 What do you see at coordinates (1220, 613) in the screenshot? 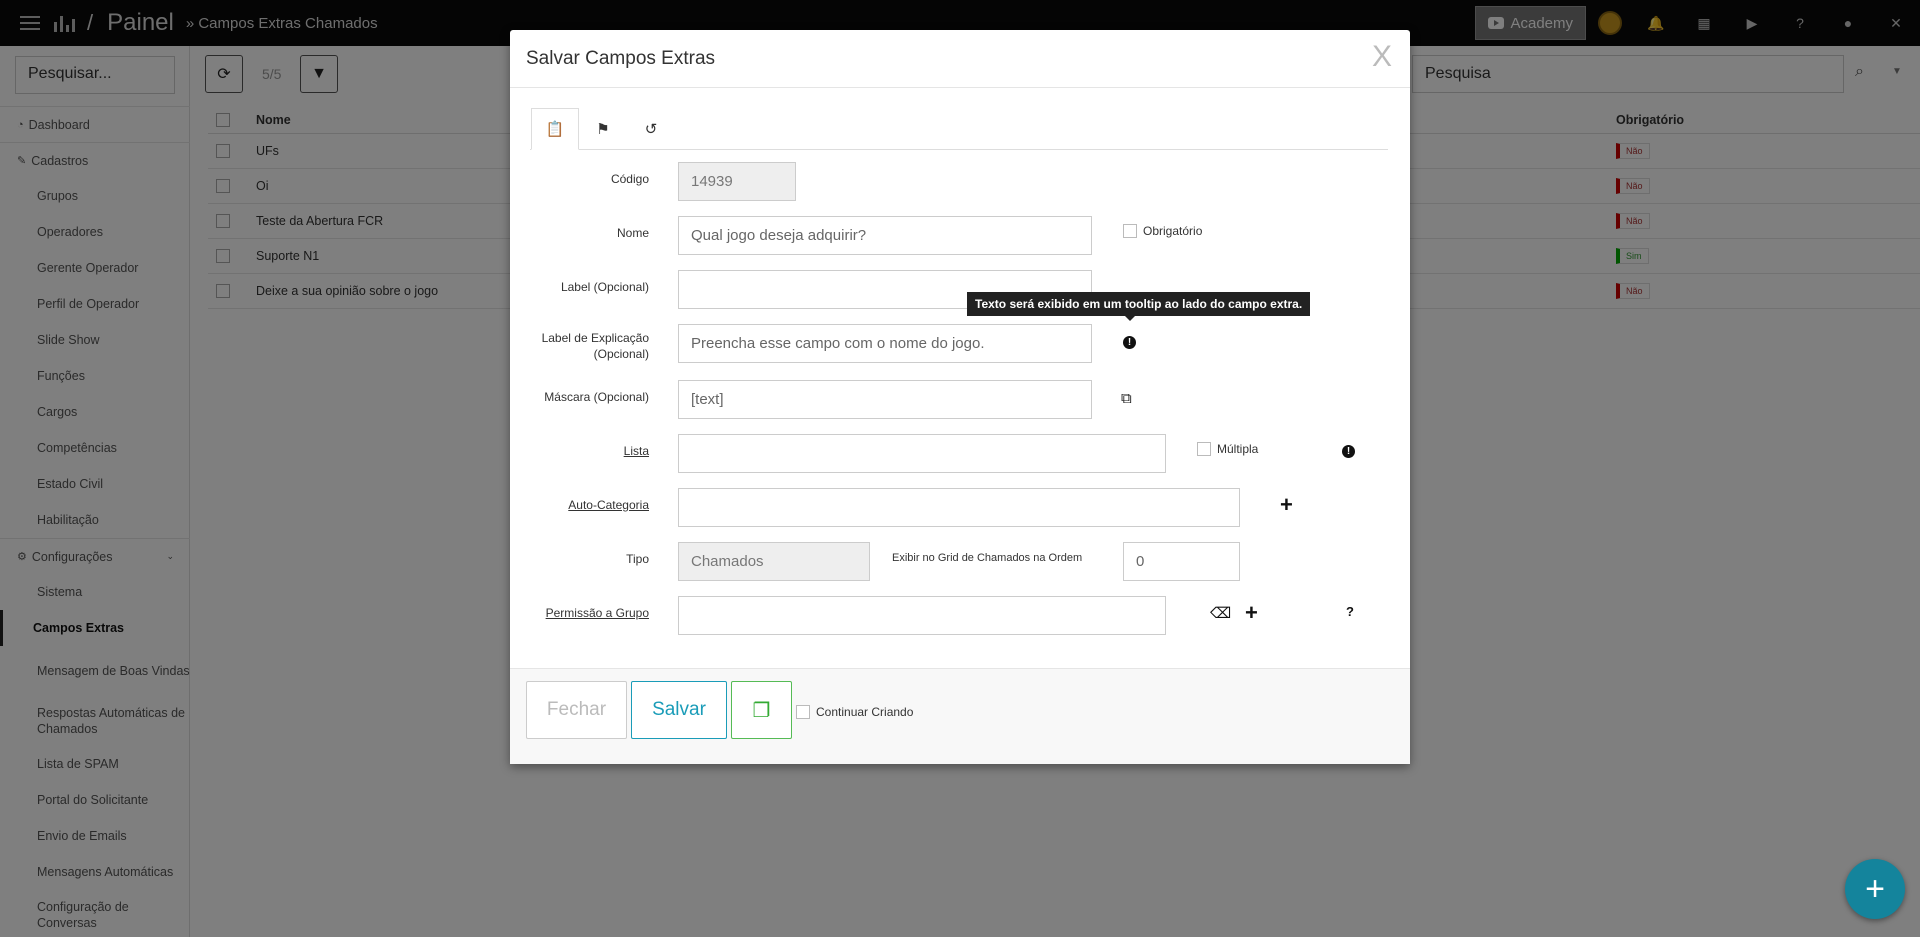
I see `eraser-icon: ⌫` at bounding box center [1220, 613].